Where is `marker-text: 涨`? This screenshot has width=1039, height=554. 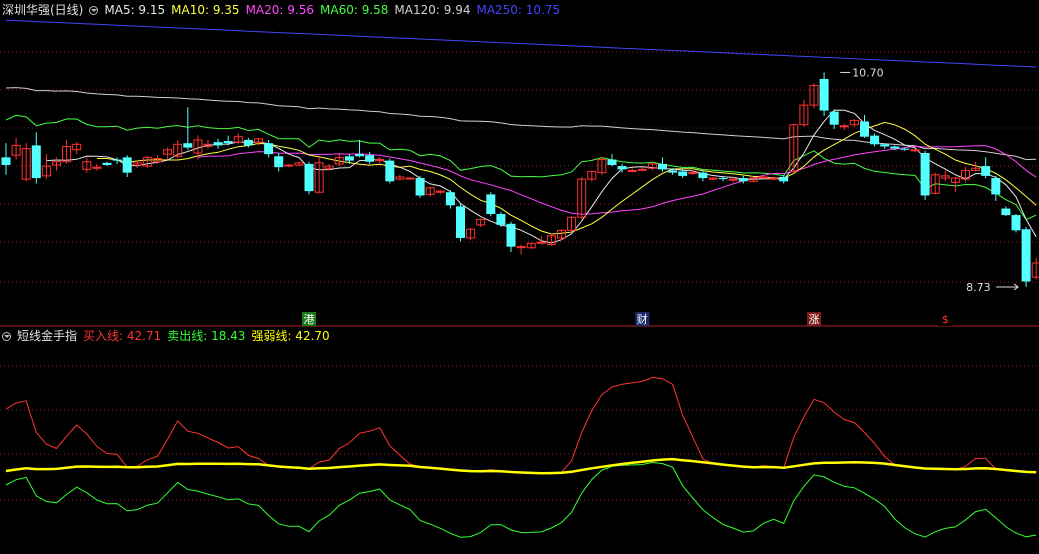 marker-text: 涨 is located at coordinates (814, 319).